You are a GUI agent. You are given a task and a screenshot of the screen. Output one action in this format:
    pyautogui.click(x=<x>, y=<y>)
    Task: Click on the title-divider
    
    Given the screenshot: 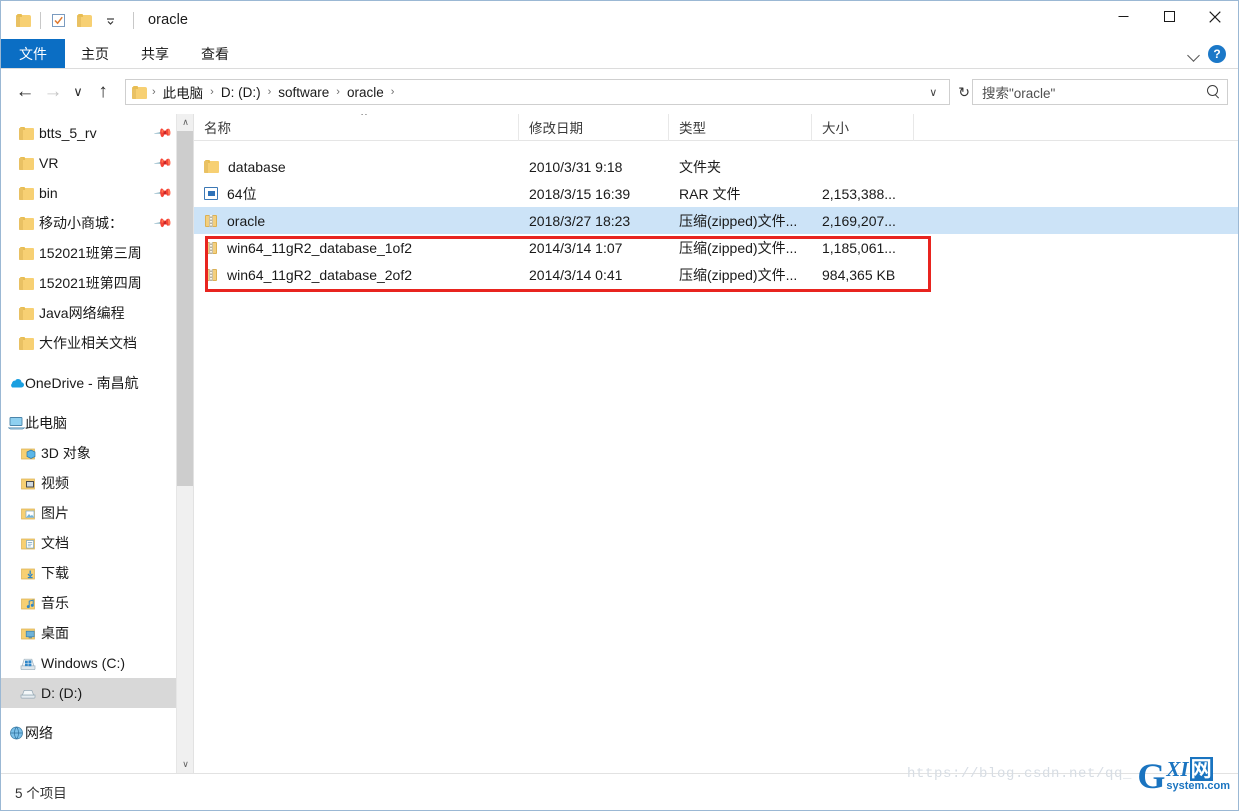 What is the action you would take?
    pyautogui.click(x=133, y=20)
    